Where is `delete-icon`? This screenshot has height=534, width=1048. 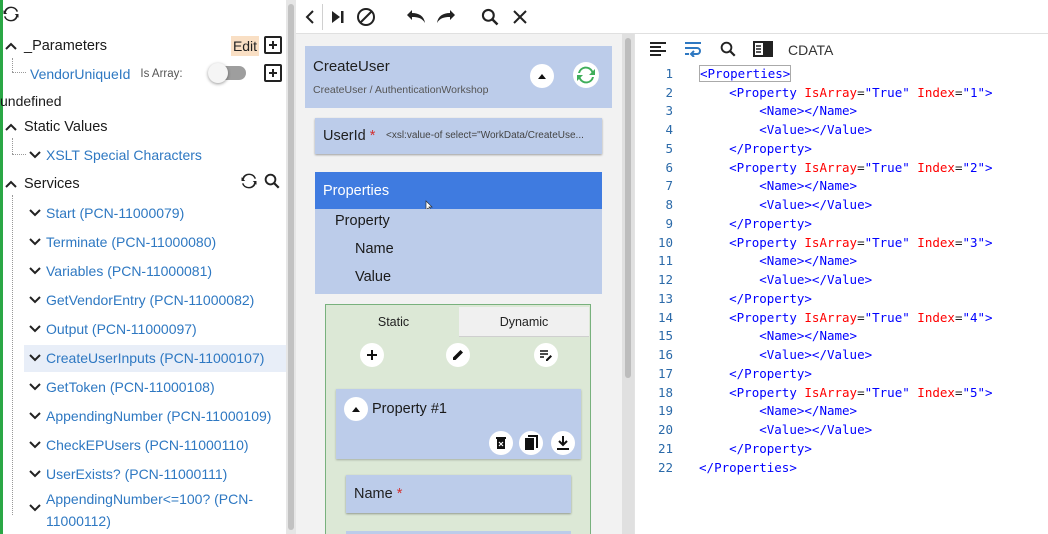
delete-icon is located at coordinates (501, 443).